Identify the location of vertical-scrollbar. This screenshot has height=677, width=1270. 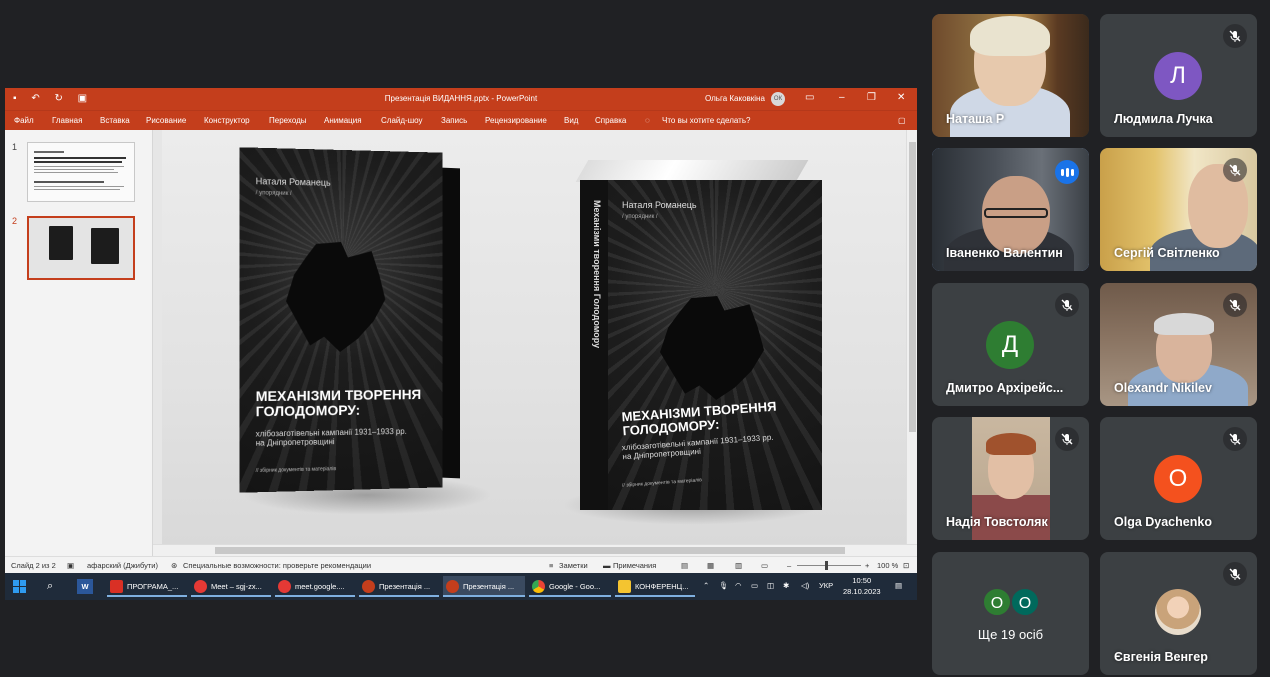
(911, 337).